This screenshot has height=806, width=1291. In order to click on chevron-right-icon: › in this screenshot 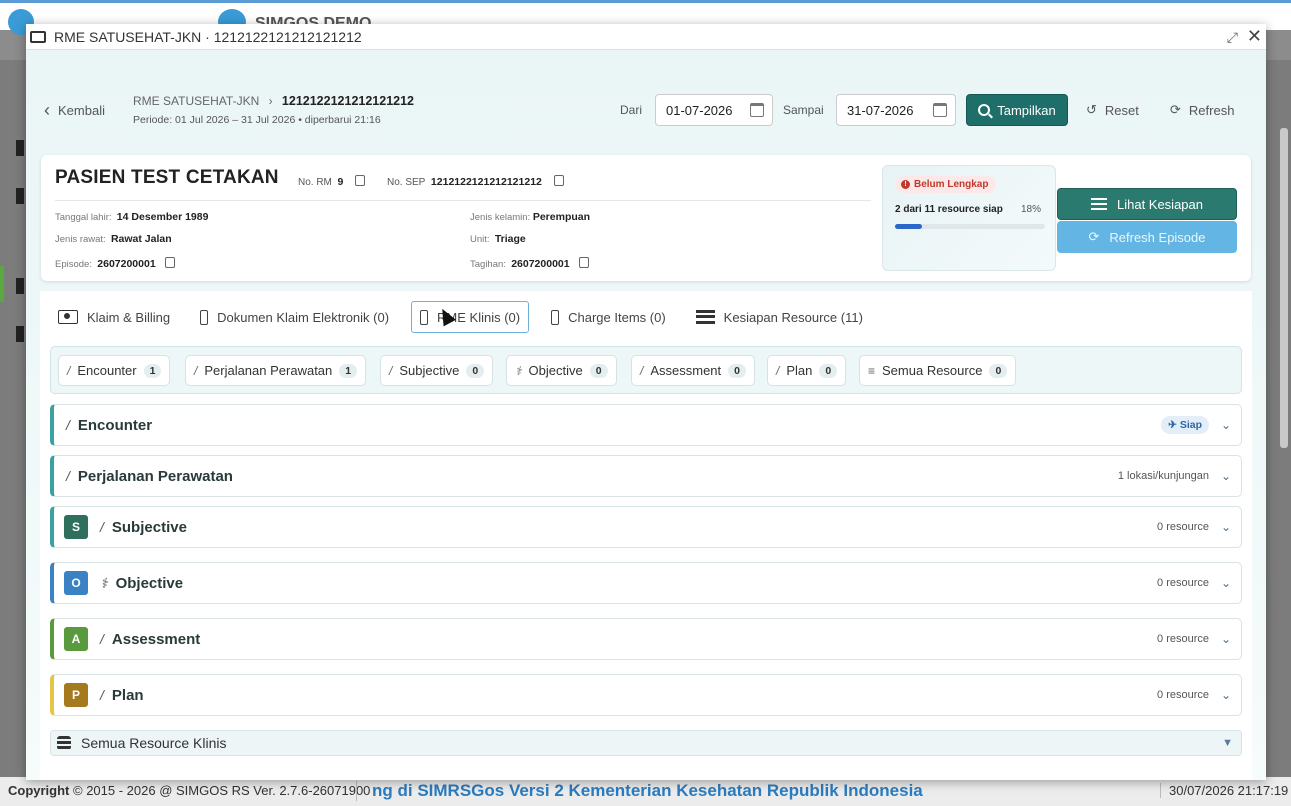, I will do `click(270, 101)`.